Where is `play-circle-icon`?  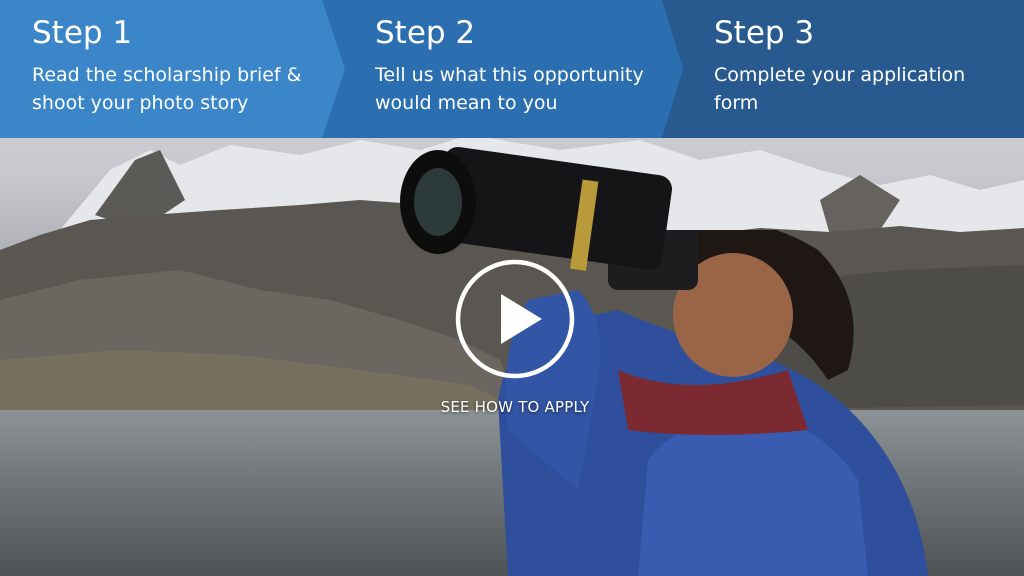 play-circle-icon is located at coordinates (515, 319).